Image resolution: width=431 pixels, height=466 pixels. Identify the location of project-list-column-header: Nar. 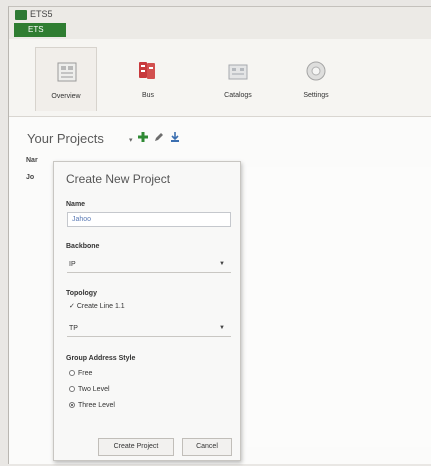
(32, 160).